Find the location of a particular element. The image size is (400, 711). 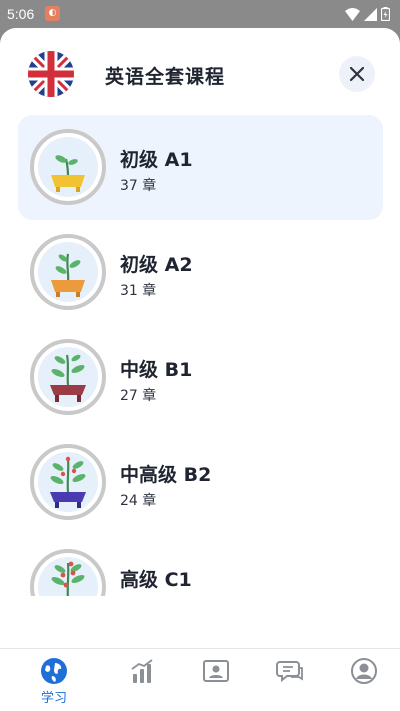

course-item-c1: 高级 C1 is located at coordinates (200, 565).